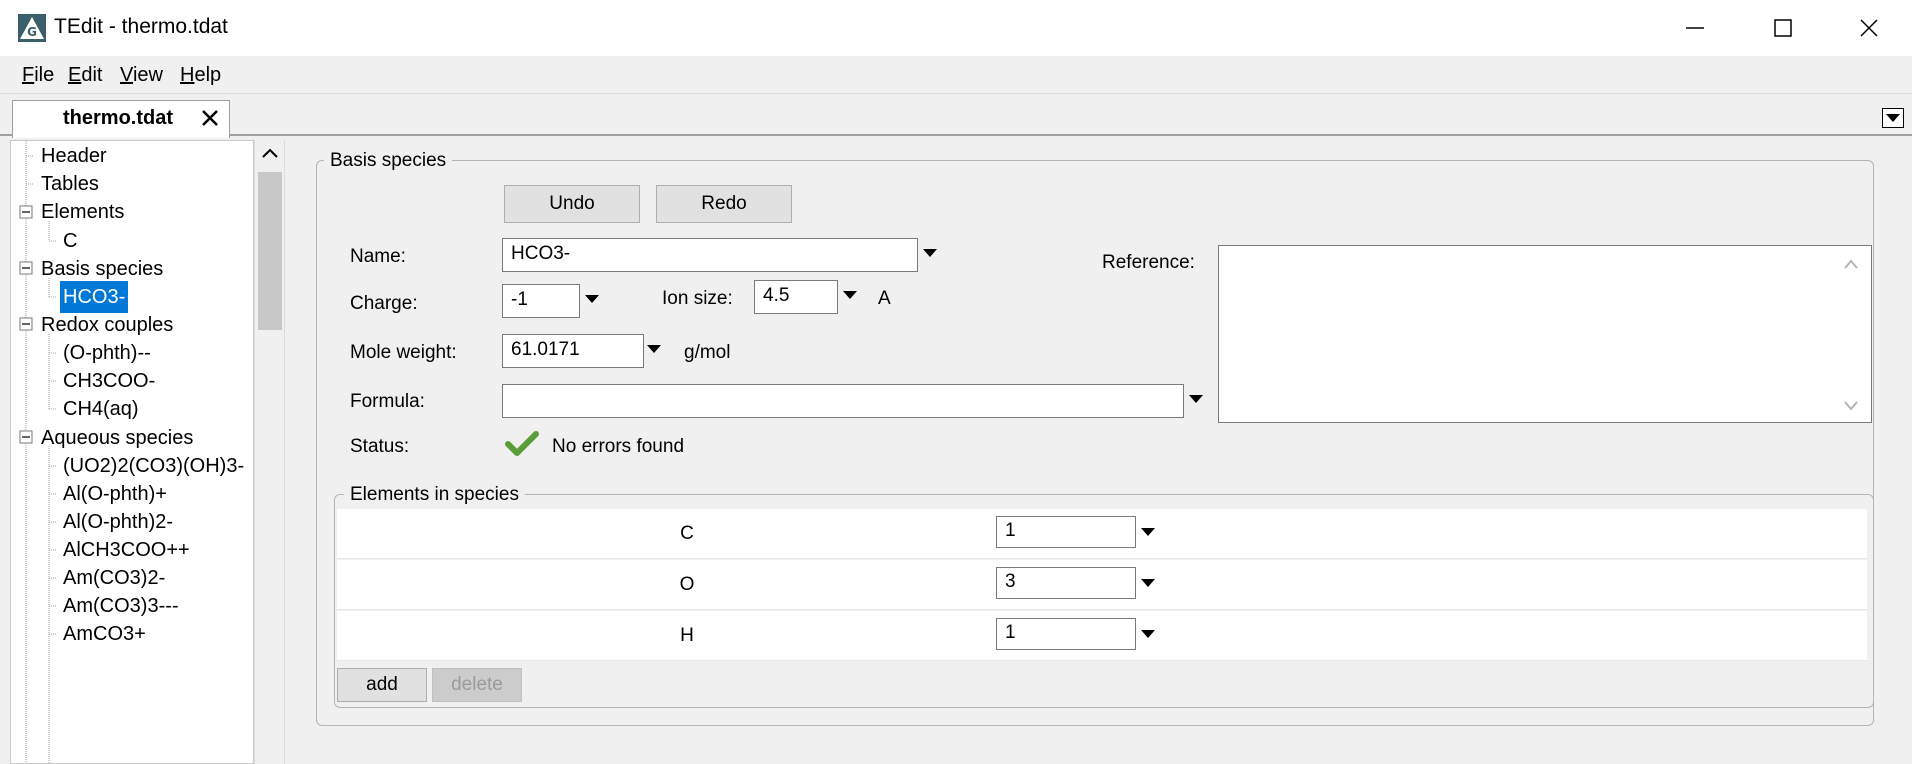  Describe the element at coordinates (141, 75) in the screenshot. I see `menu-view: View` at that location.